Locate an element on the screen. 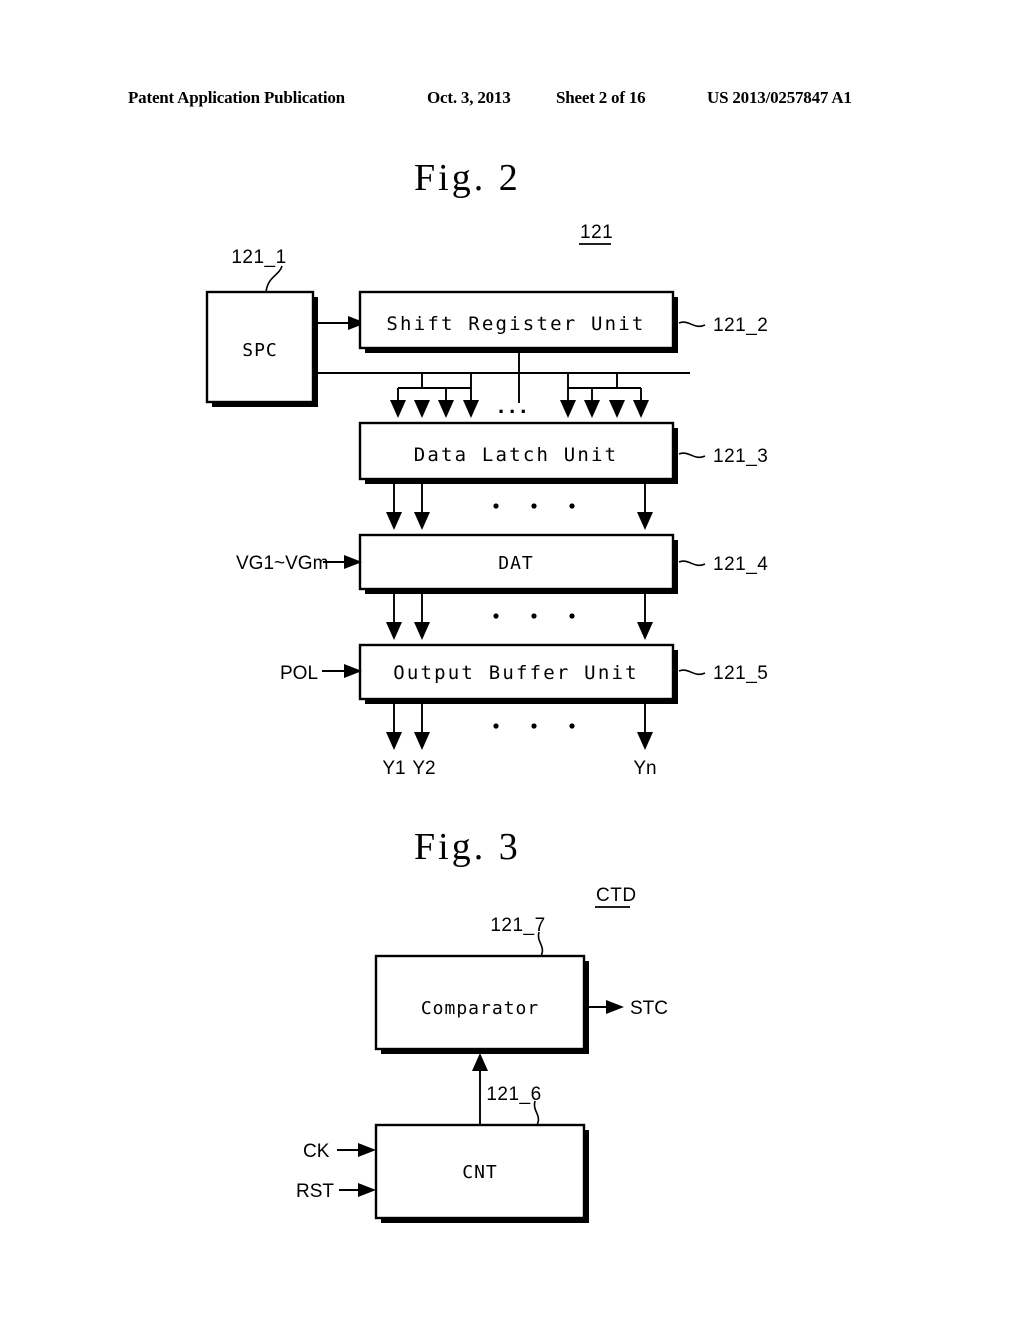 The height and width of the screenshot is (1320, 1024). input-ck-label: CK is located at coordinates (316, 1151).